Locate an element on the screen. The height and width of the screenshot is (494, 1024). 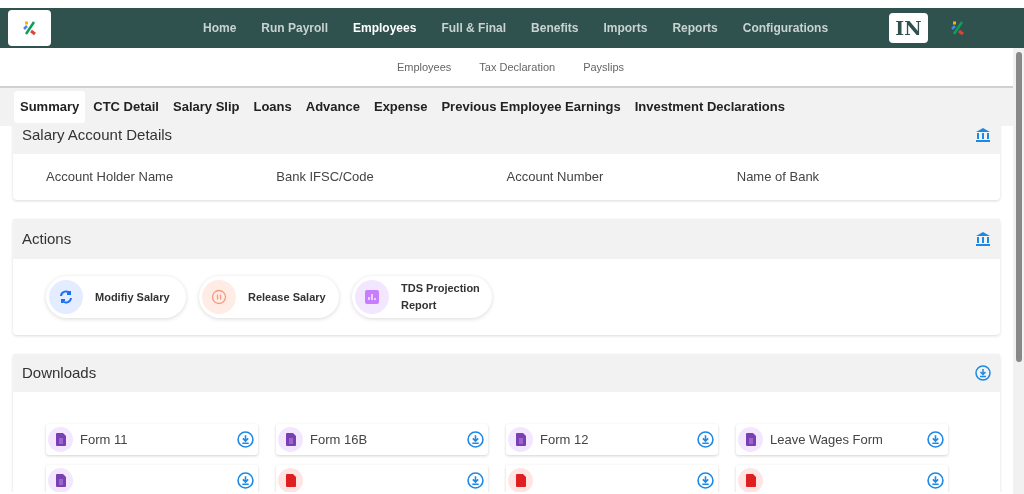
download-label: Leave Wages Form is located at coordinates (826, 439).